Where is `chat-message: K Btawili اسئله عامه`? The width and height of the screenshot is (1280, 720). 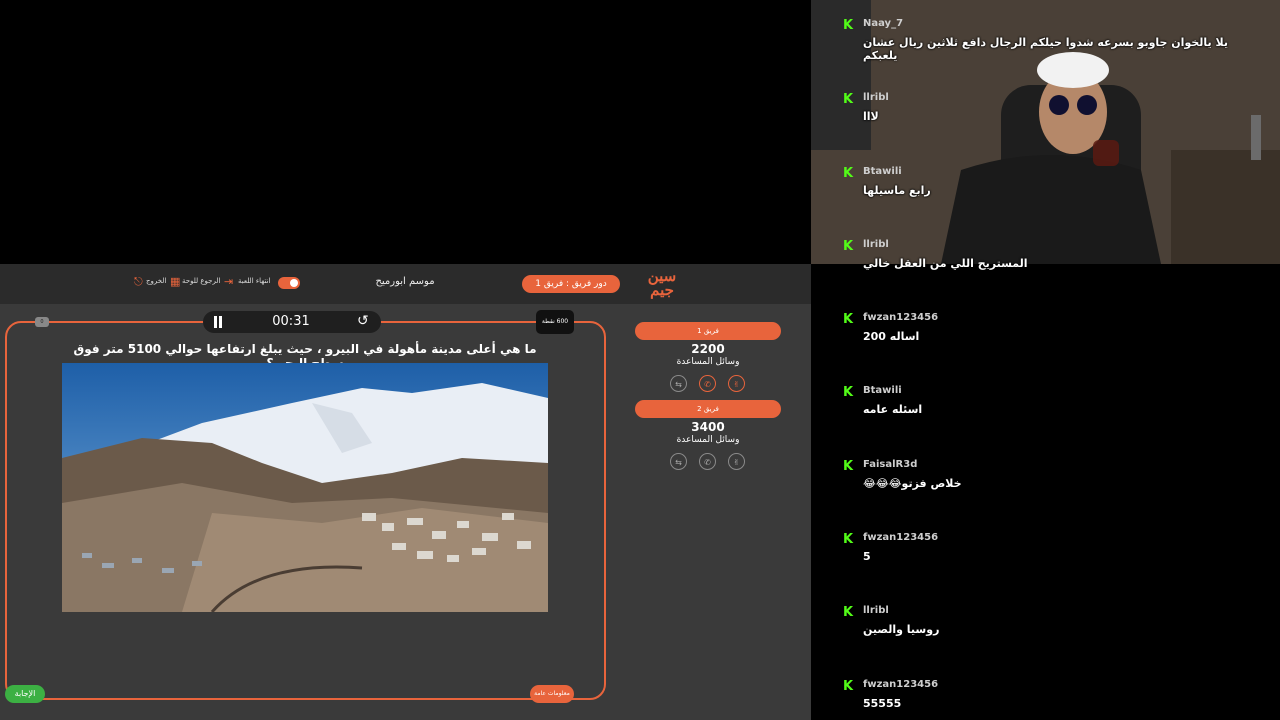
chat-message: K Btawili اسئله عامه is located at coordinates (1053, 400).